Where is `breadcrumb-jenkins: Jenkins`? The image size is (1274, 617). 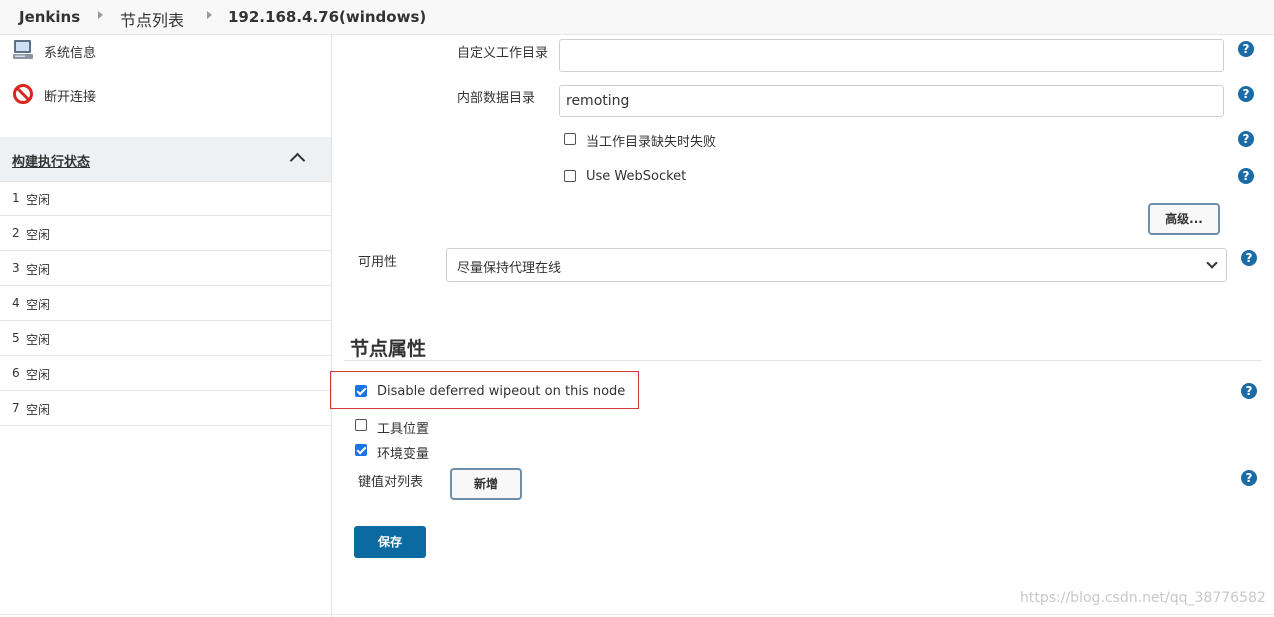 breadcrumb-jenkins: Jenkins is located at coordinates (49, 17).